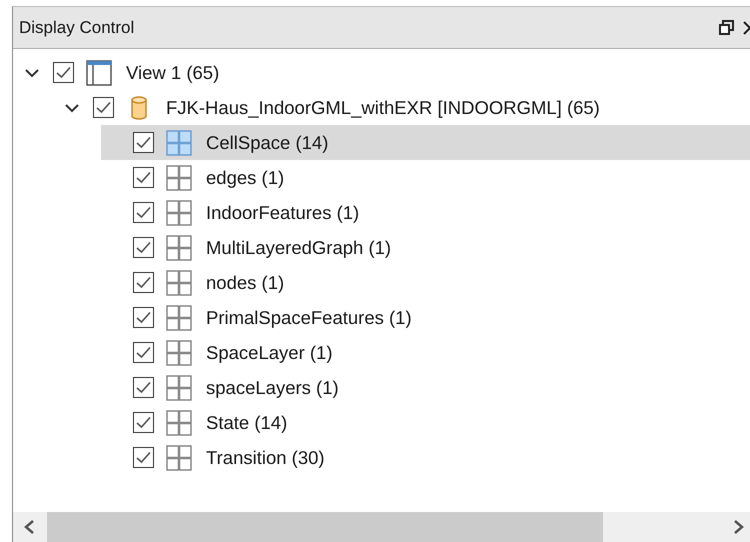 The height and width of the screenshot is (542, 750). I want to click on tree-item: Transition (30), so click(425, 457).